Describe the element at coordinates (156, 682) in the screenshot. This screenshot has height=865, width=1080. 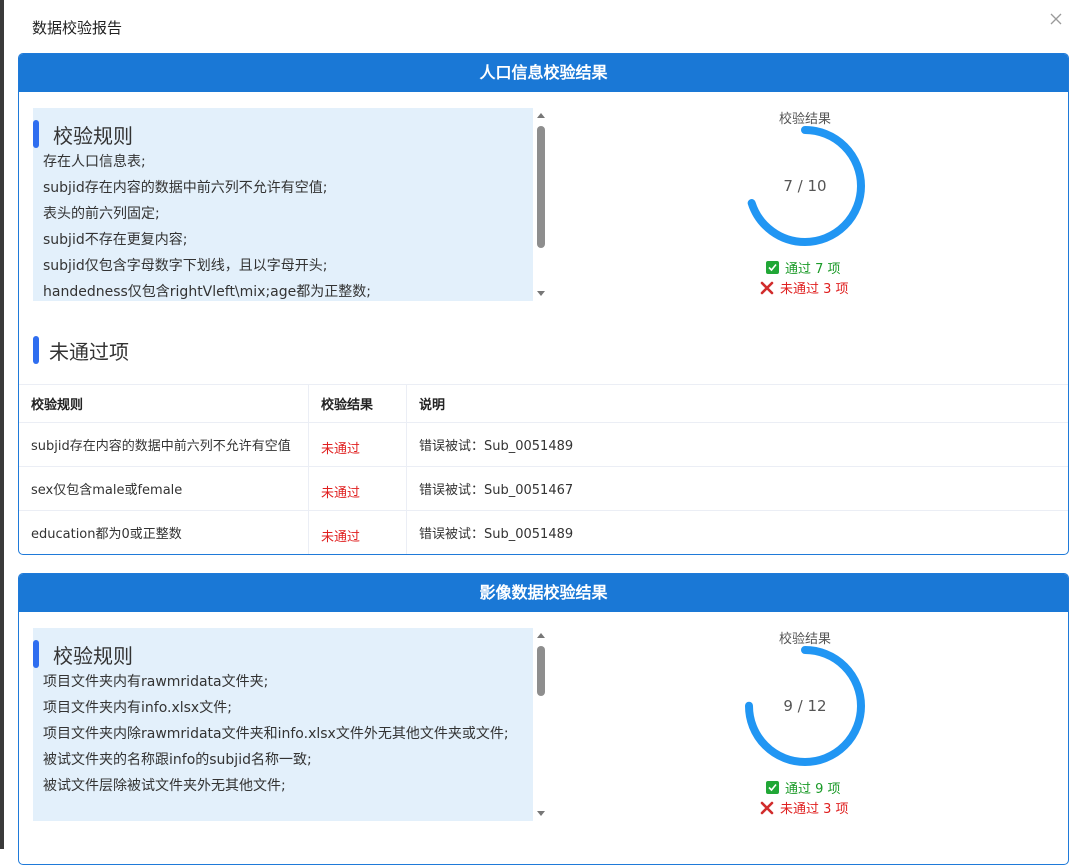
I see `rule-item: 项目文件夹内有rawmridata文件夹;` at that location.